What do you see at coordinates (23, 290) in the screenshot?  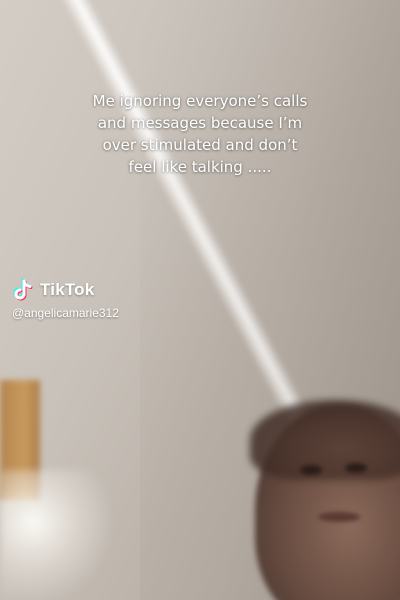 I see `tiktok-logo-icon` at bounding box center [23, 290].